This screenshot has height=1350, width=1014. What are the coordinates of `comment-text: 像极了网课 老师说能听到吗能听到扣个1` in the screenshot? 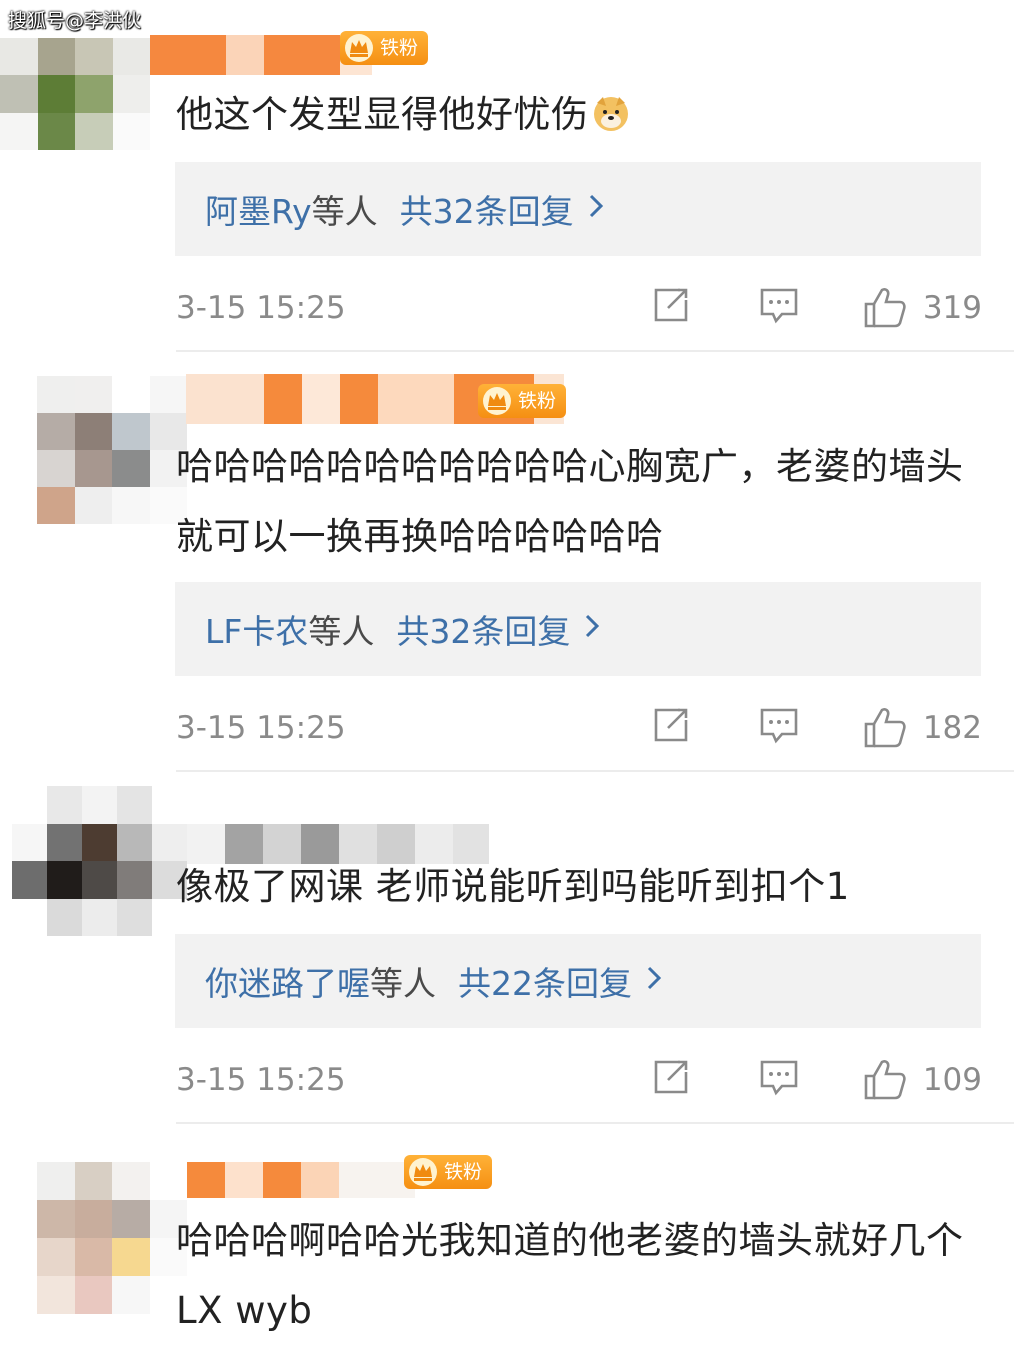 It's located at (513, 886).